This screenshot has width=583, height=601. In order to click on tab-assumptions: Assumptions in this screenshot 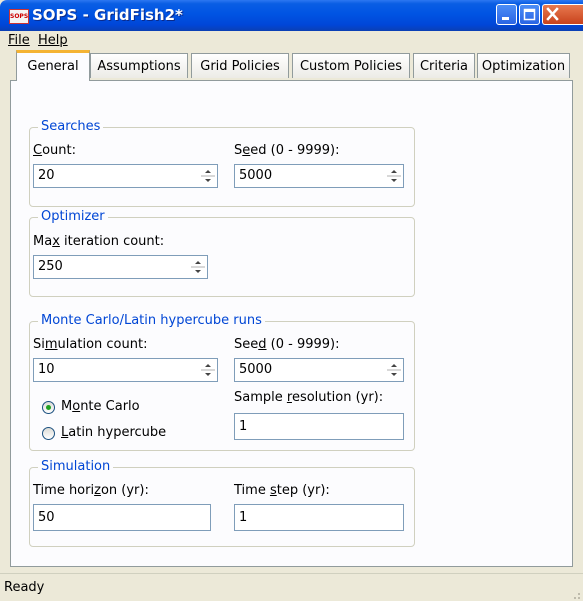, I will do `click(139, 65)`.